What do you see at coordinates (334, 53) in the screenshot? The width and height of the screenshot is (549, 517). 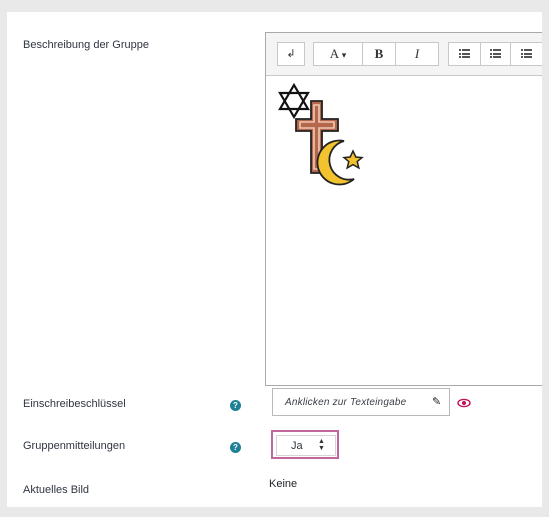 I see `font-label: A` at bounding box center [334, 53].